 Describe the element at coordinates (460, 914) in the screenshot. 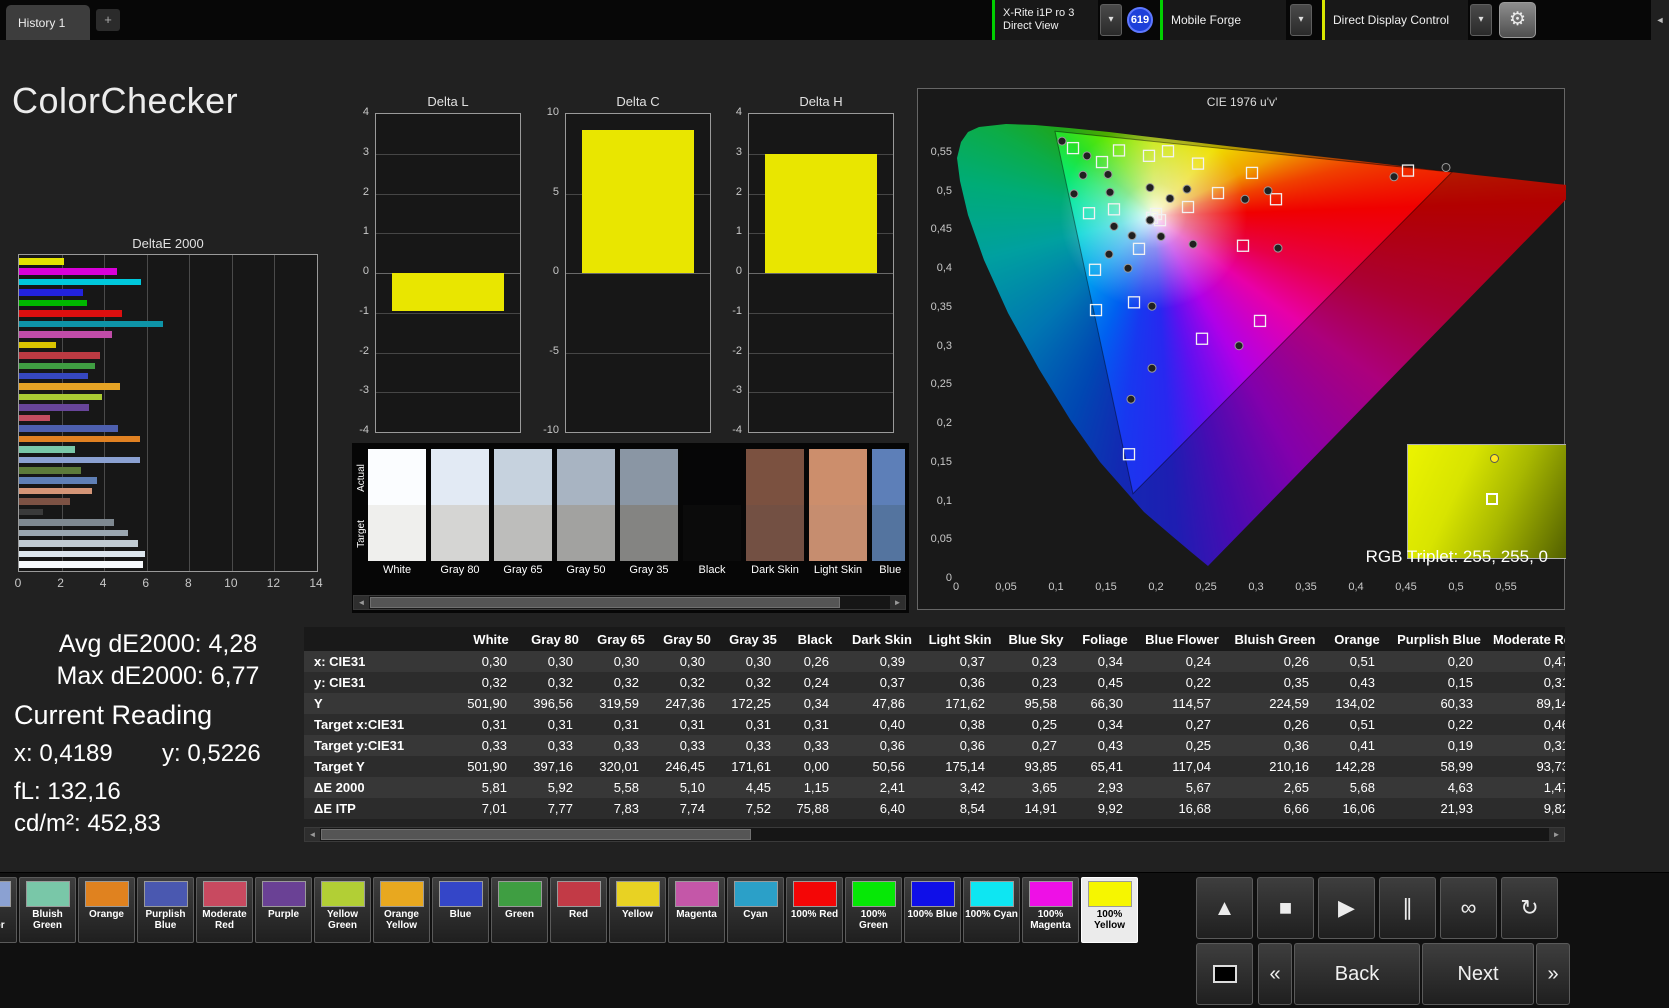

I see `patch-label: Blue` at that location.